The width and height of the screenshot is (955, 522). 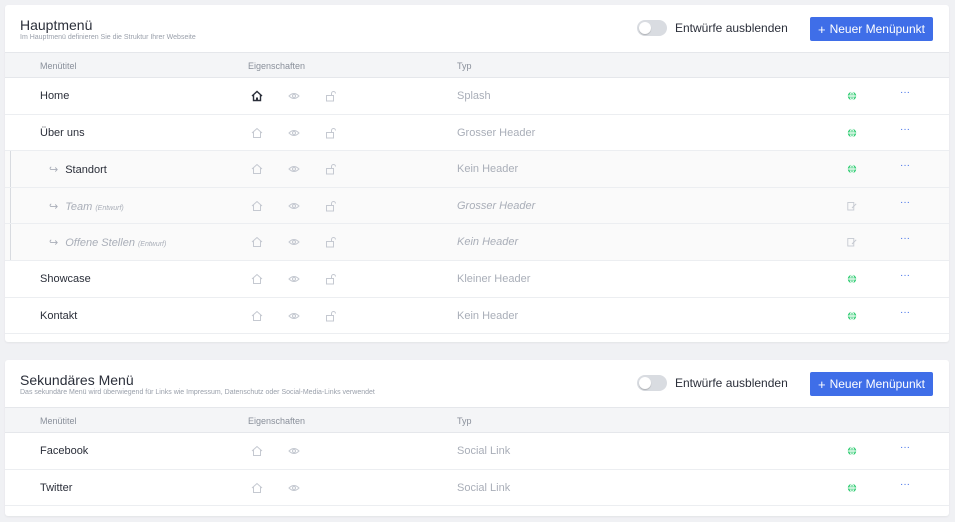 I want to click on table-row: Home Splash ···, so click(x=477, y=96).